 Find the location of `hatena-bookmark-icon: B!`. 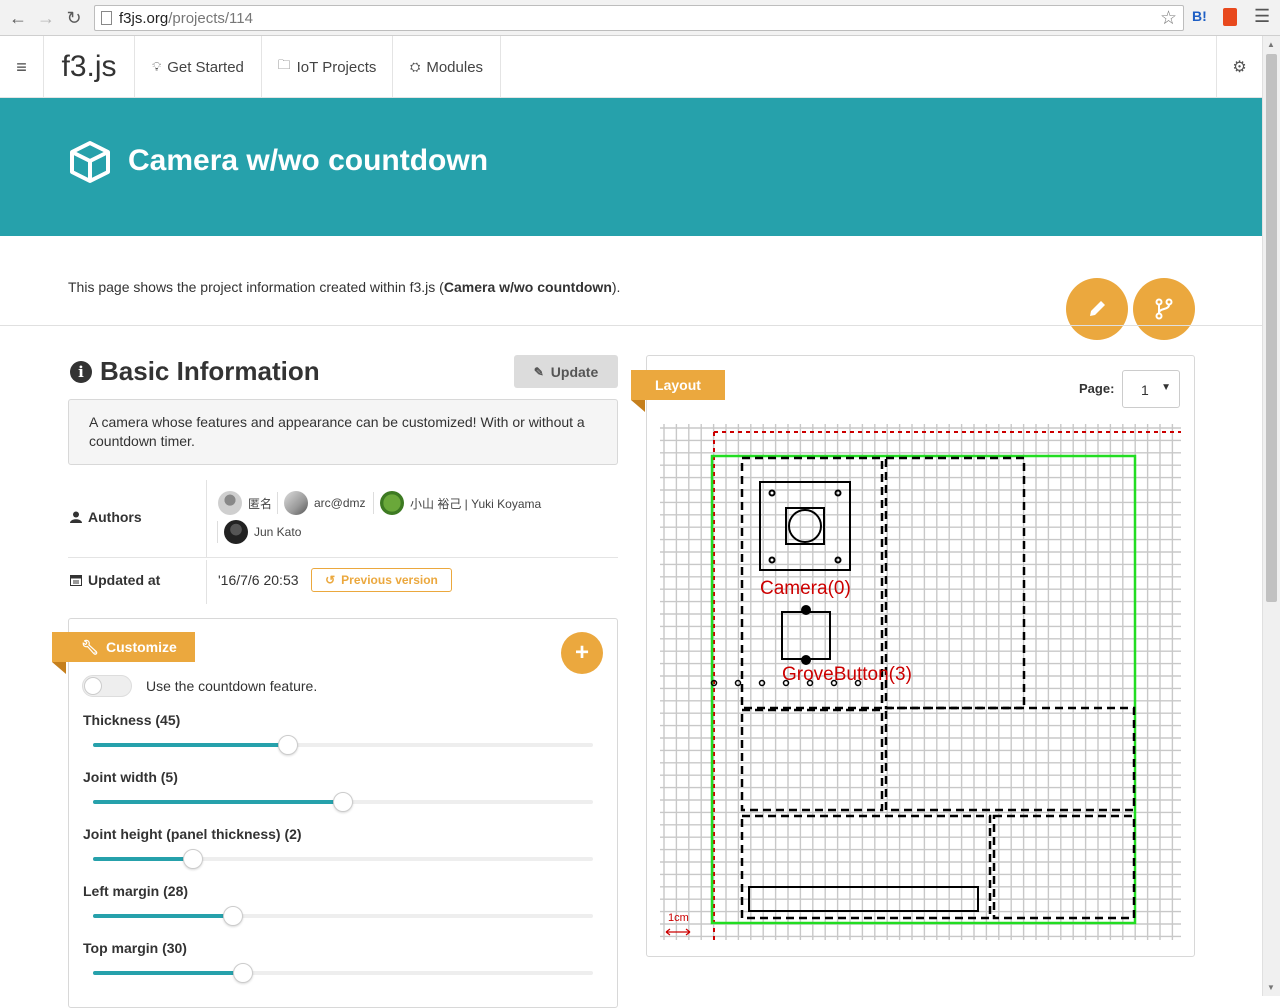

hatena-bookmark-icon: B! is located at coordinates (1199, 16).